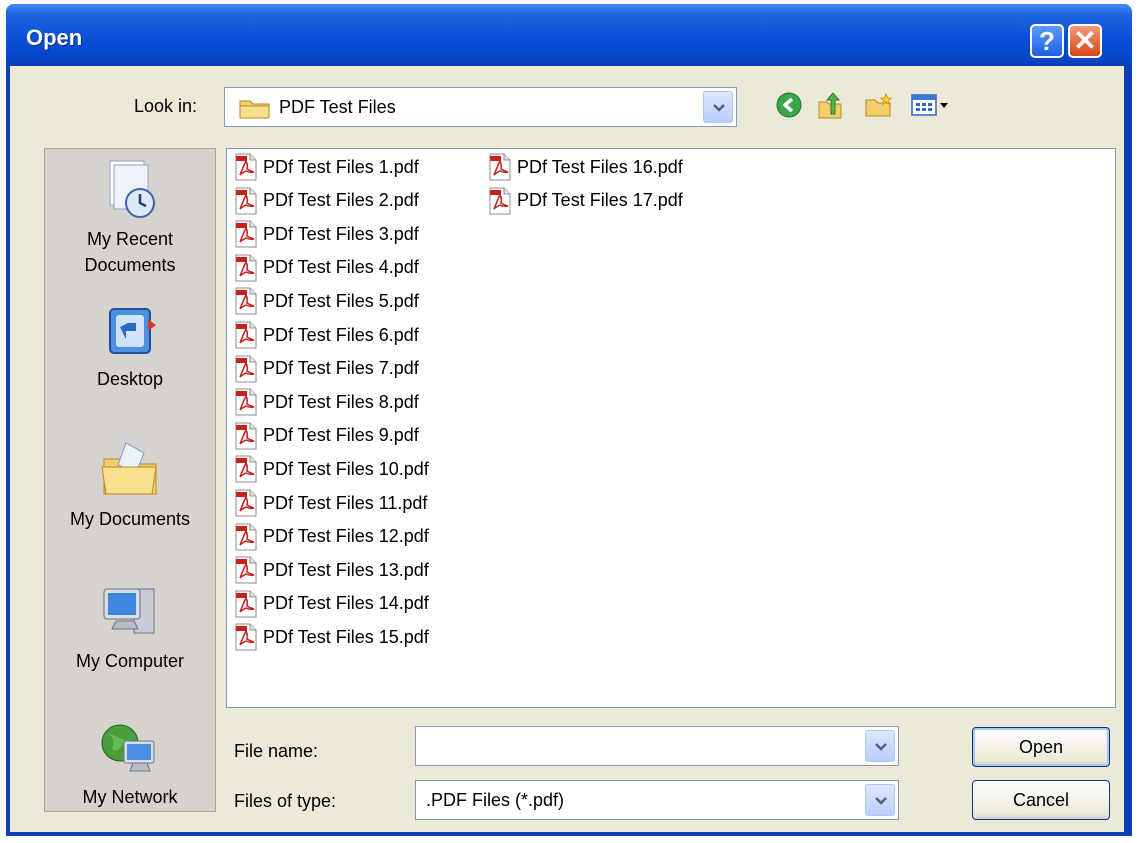 The image size is (1140, 843). Describe the element at coordinates (341, 267) in the screenshot. I see `file-name-text: PDf Test Files 4.pdf` at that location.